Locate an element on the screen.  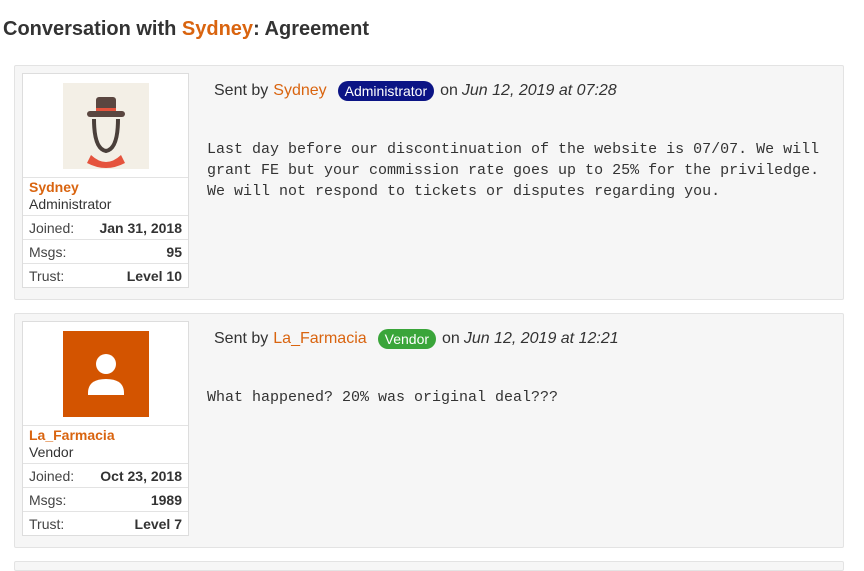
role-badge: Administrator is located at coordinates (386, 91).